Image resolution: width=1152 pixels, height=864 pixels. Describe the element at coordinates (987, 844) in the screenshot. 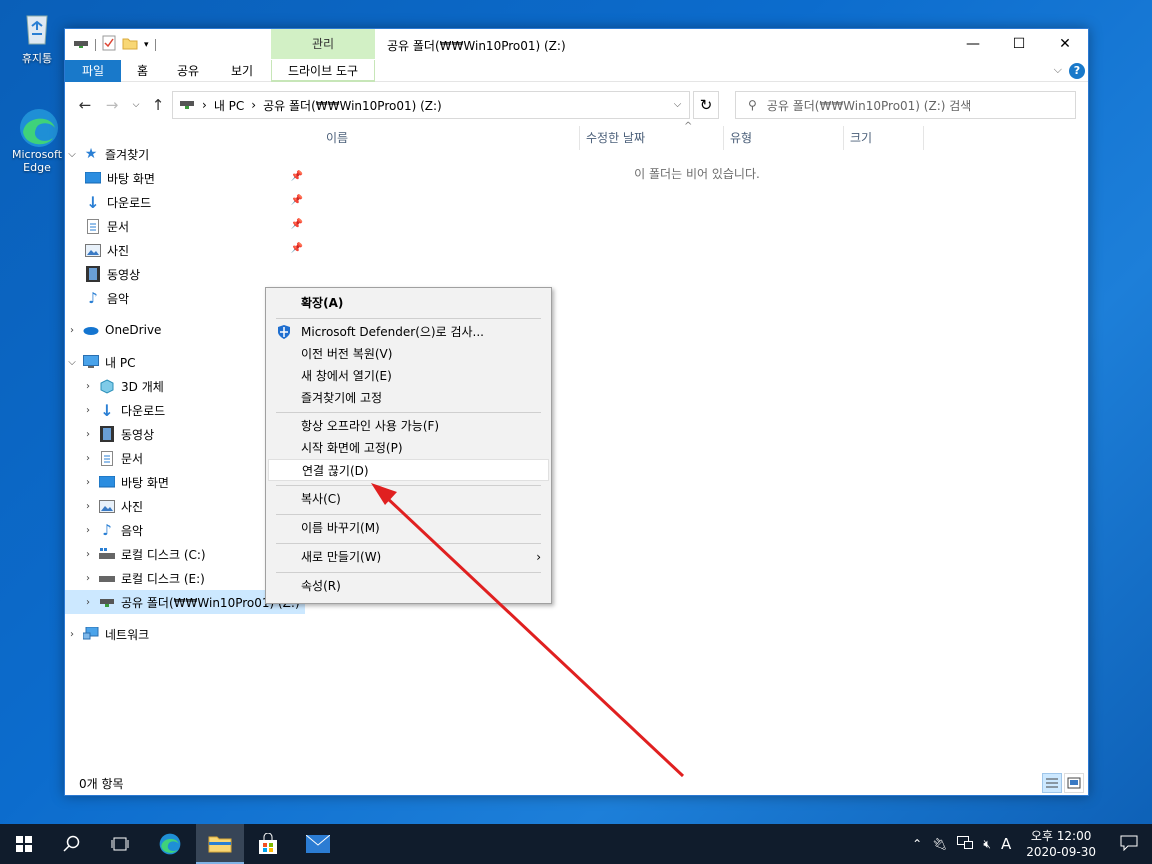

I see `volume-muted-icon: 🔇︎` at that location.